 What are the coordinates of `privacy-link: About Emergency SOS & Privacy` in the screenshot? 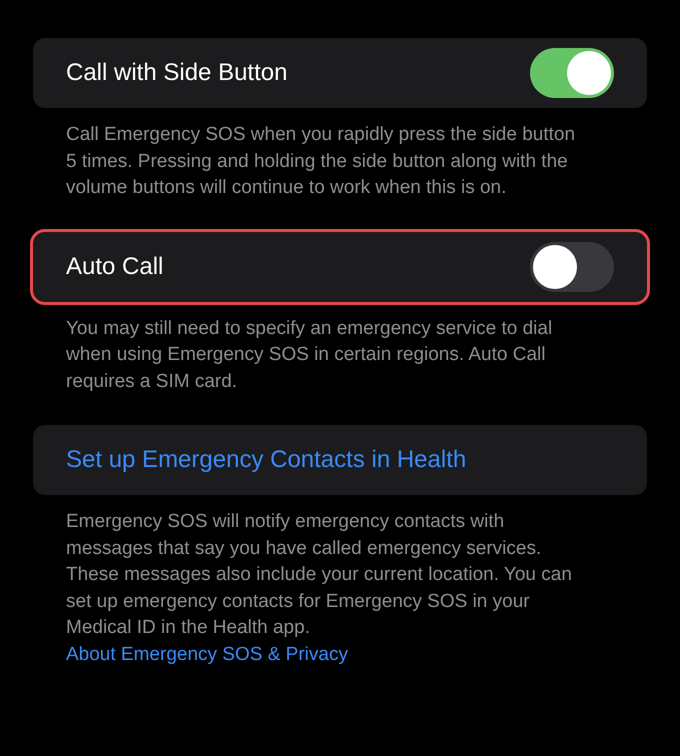 It's located at (207, 655).